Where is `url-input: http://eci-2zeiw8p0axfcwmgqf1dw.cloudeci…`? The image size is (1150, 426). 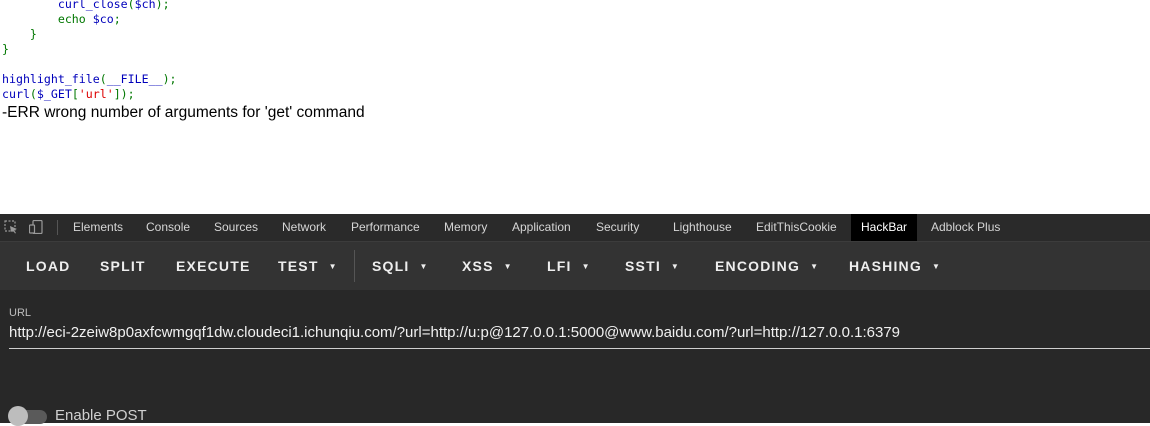
url-input: http://eci-2zeiw8p0axfcwmgqf1dw.cloudeci… is located at coordinates (579, 336).